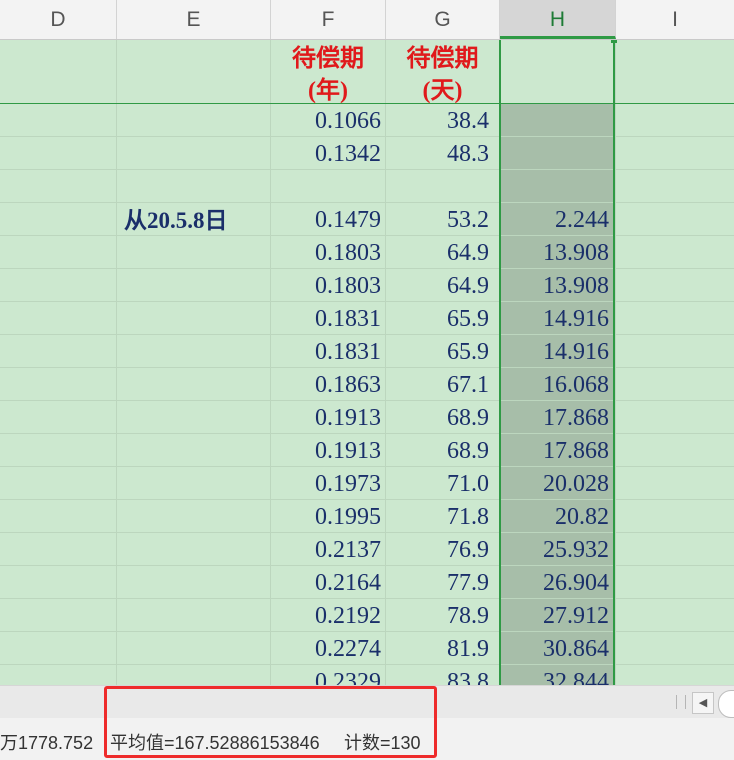 This screenshot has height=760, width=734. Describe the element at coordinates (328, 616) in the screenshot. I see `cell-f: 0.2192` at that location.